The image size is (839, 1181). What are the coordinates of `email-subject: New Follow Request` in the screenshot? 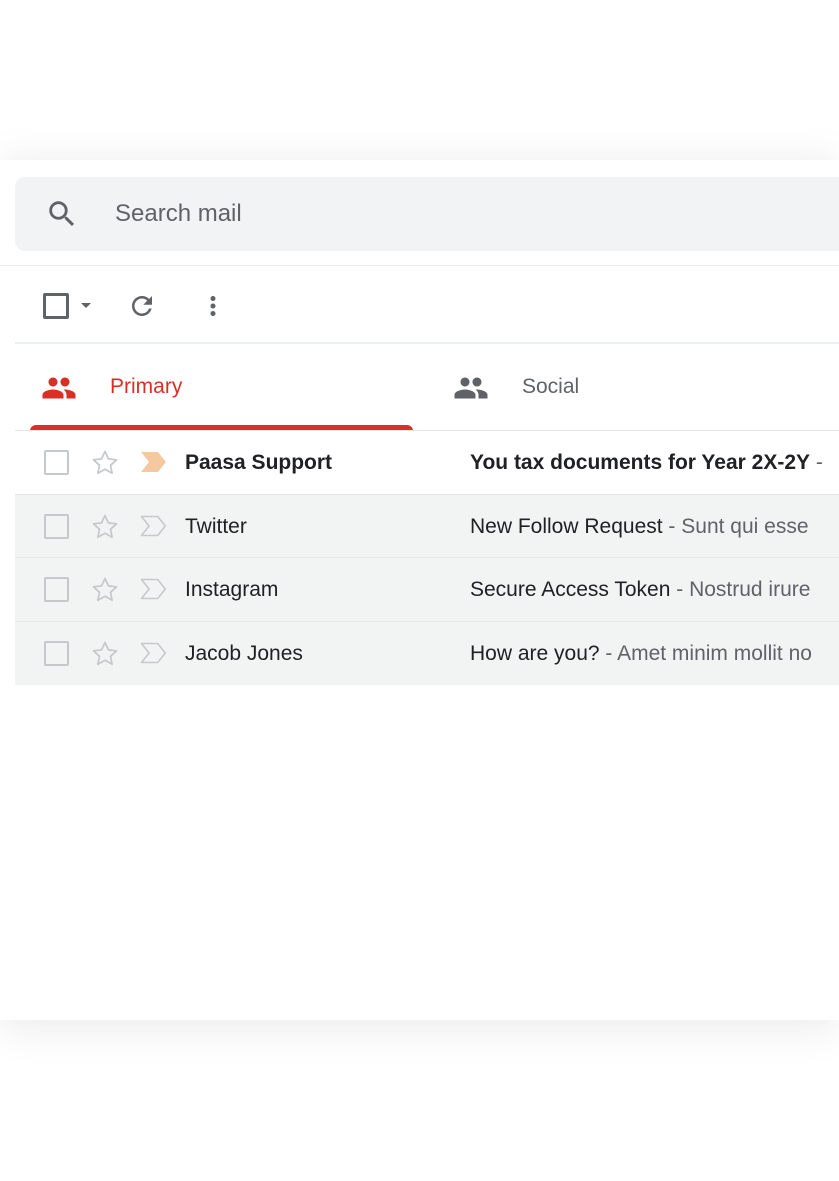 It's located at (566, 526).